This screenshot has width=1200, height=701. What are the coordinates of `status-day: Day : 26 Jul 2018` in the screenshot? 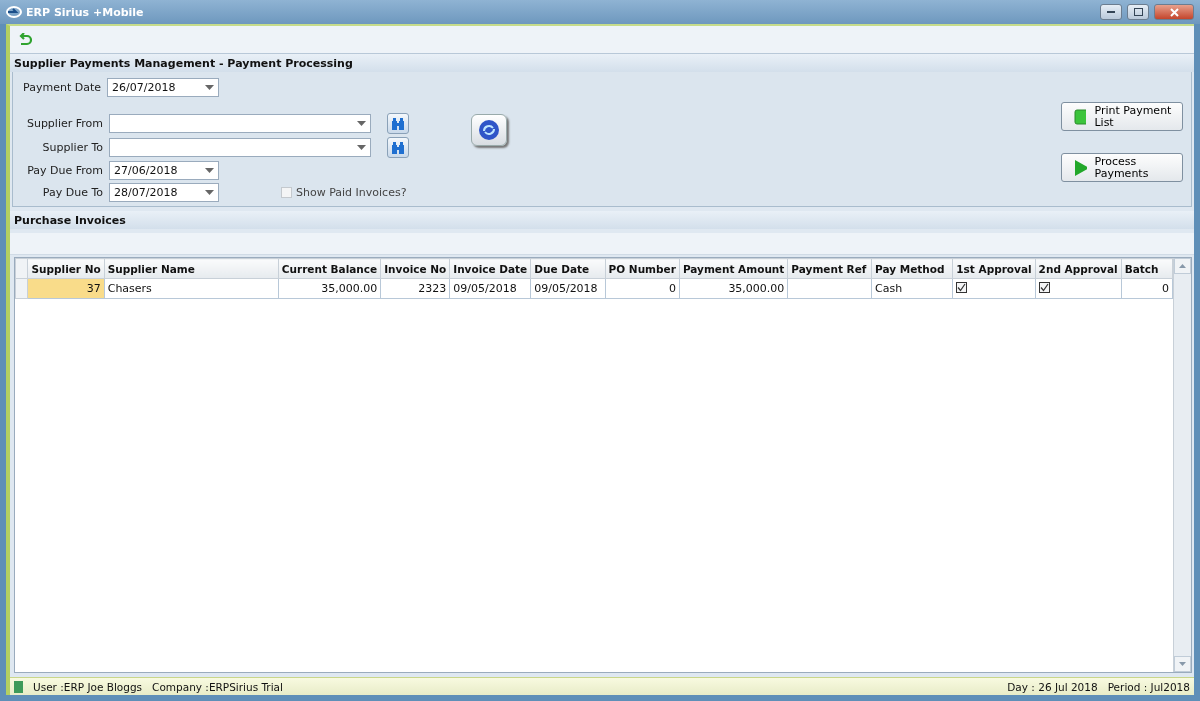 It's located at (1052, 686).